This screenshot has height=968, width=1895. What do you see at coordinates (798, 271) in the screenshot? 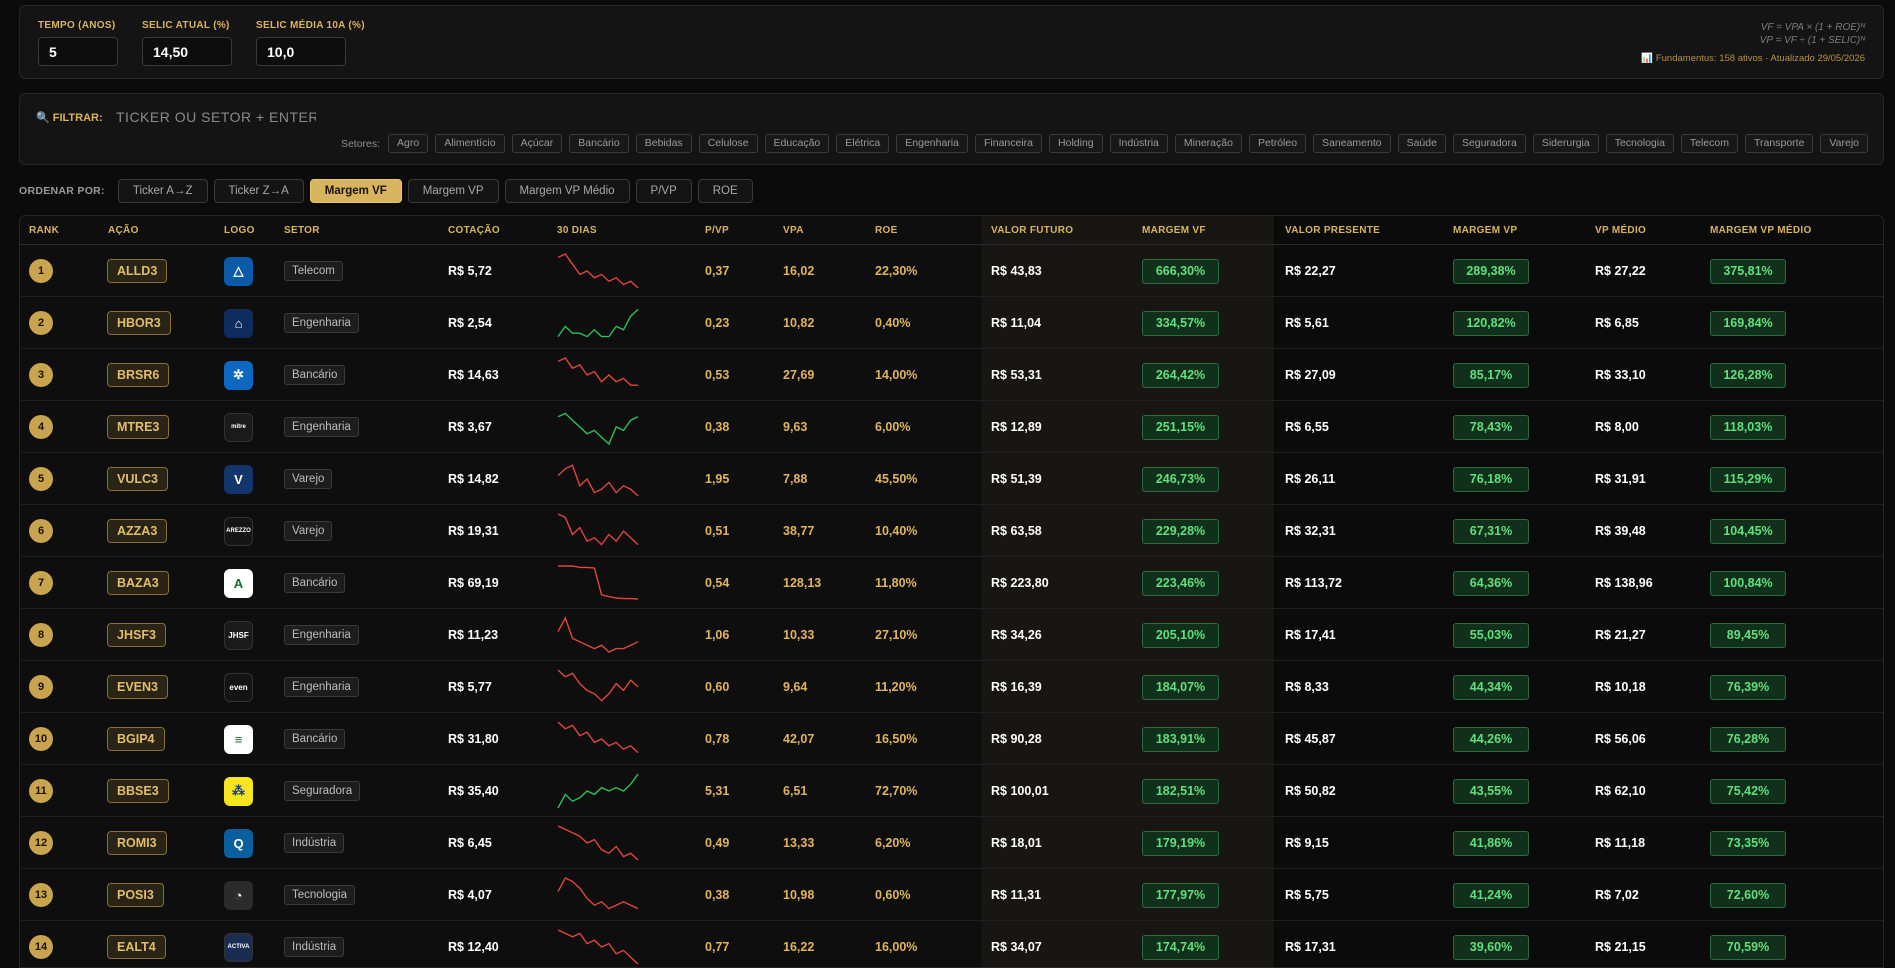
I see `table-cell: 16,02` at bounding box center [798, 271].